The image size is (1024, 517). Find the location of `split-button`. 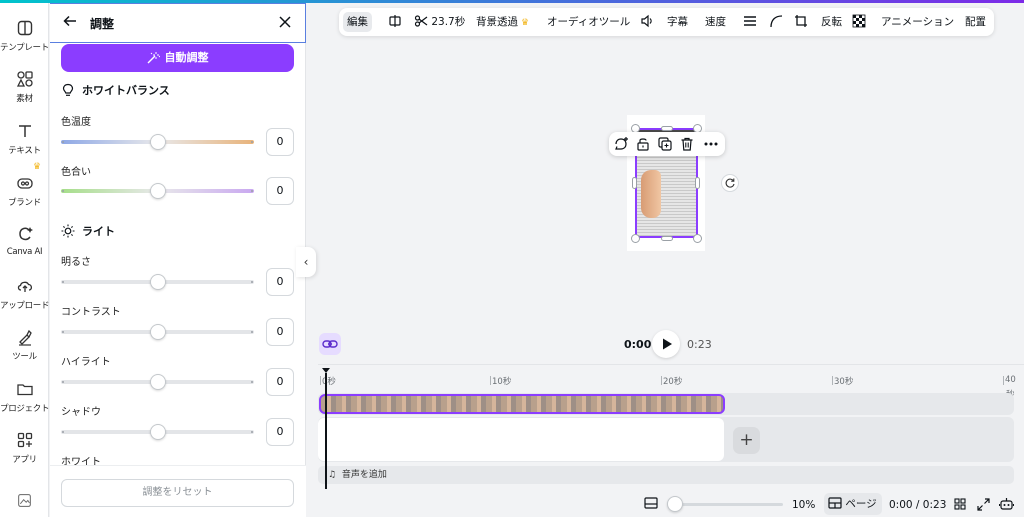

split-button is located at coordinates (395, 22).